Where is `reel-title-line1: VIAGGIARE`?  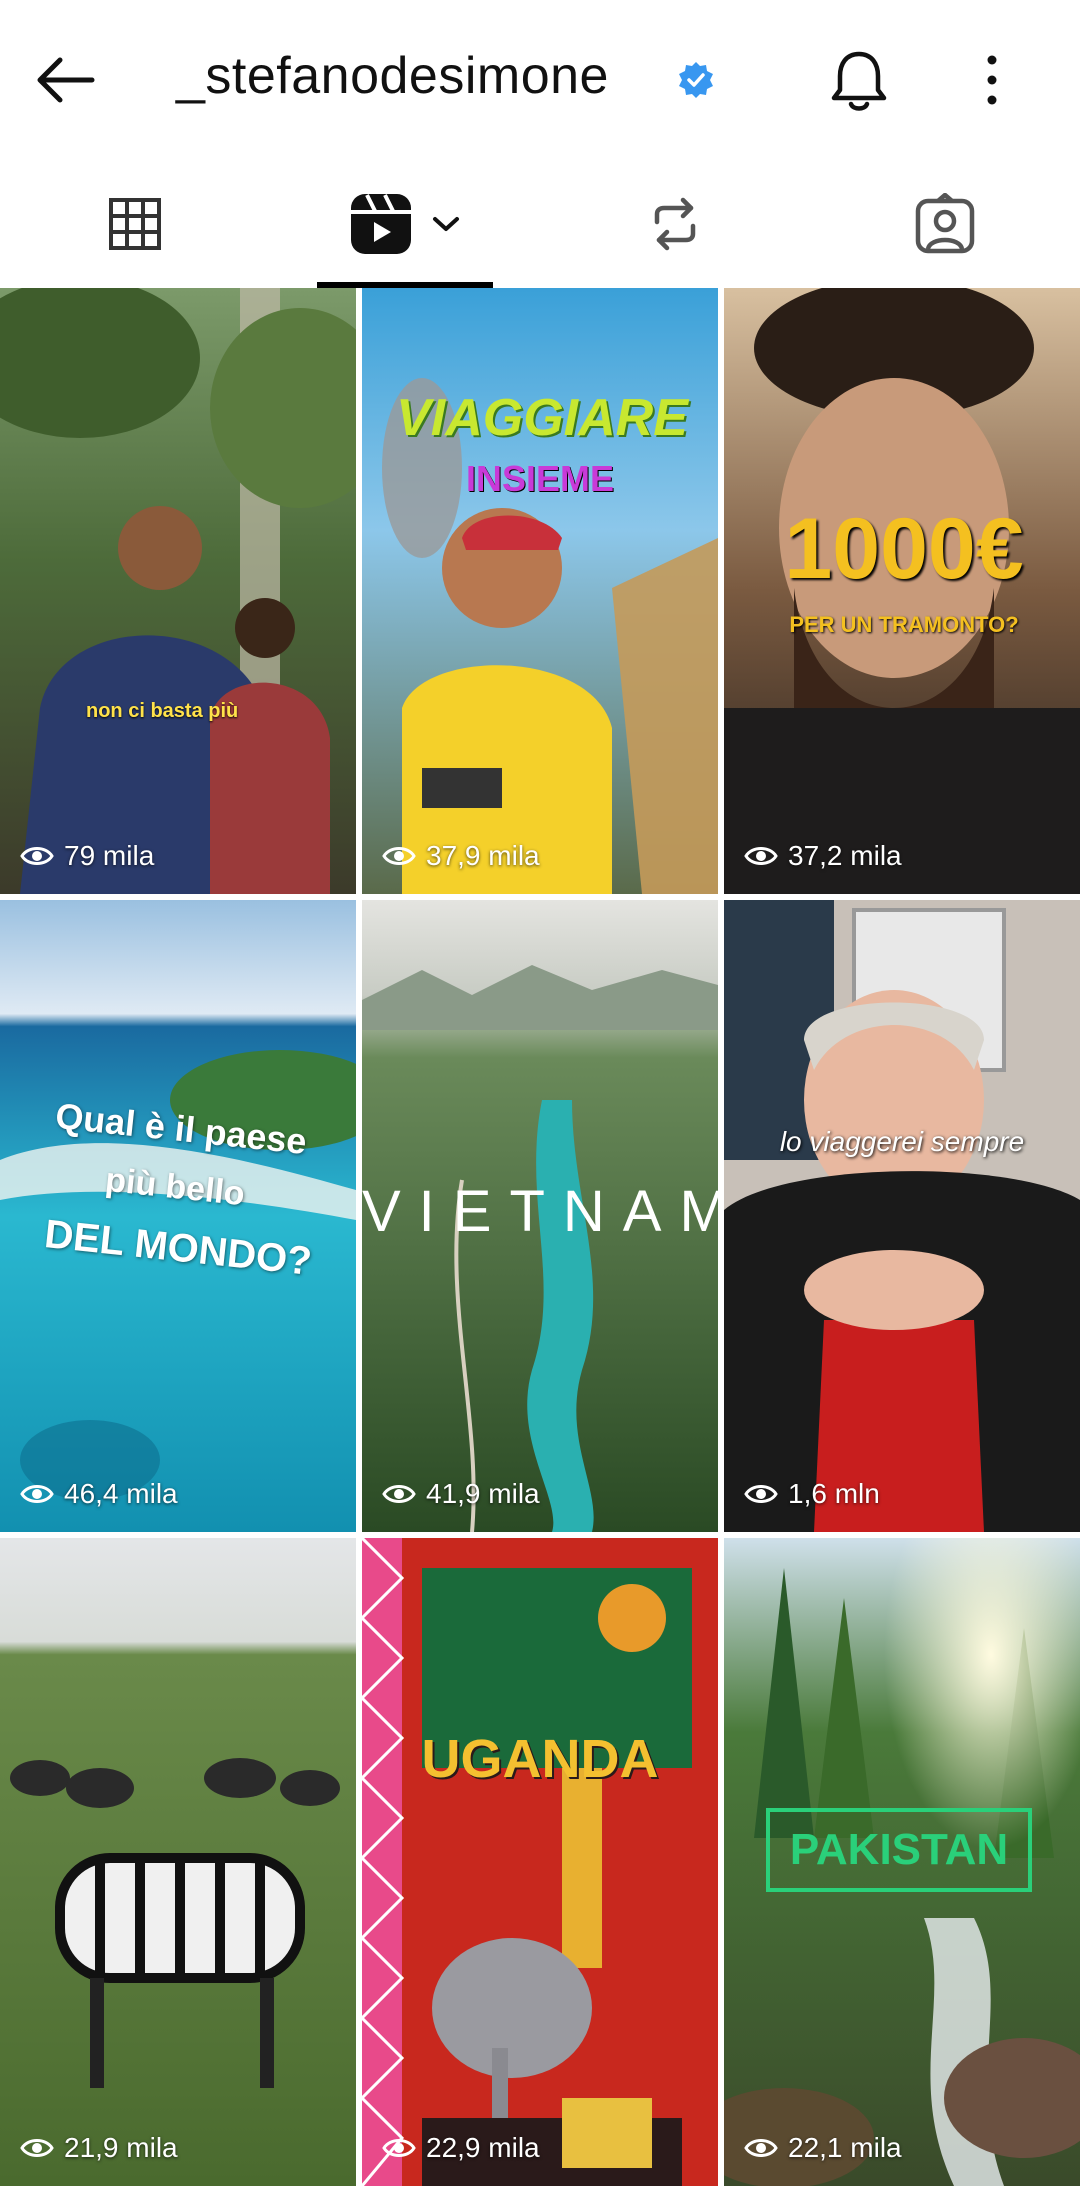 reel-title-line1: VIAGGIARE is located at coordinates (542, 418).